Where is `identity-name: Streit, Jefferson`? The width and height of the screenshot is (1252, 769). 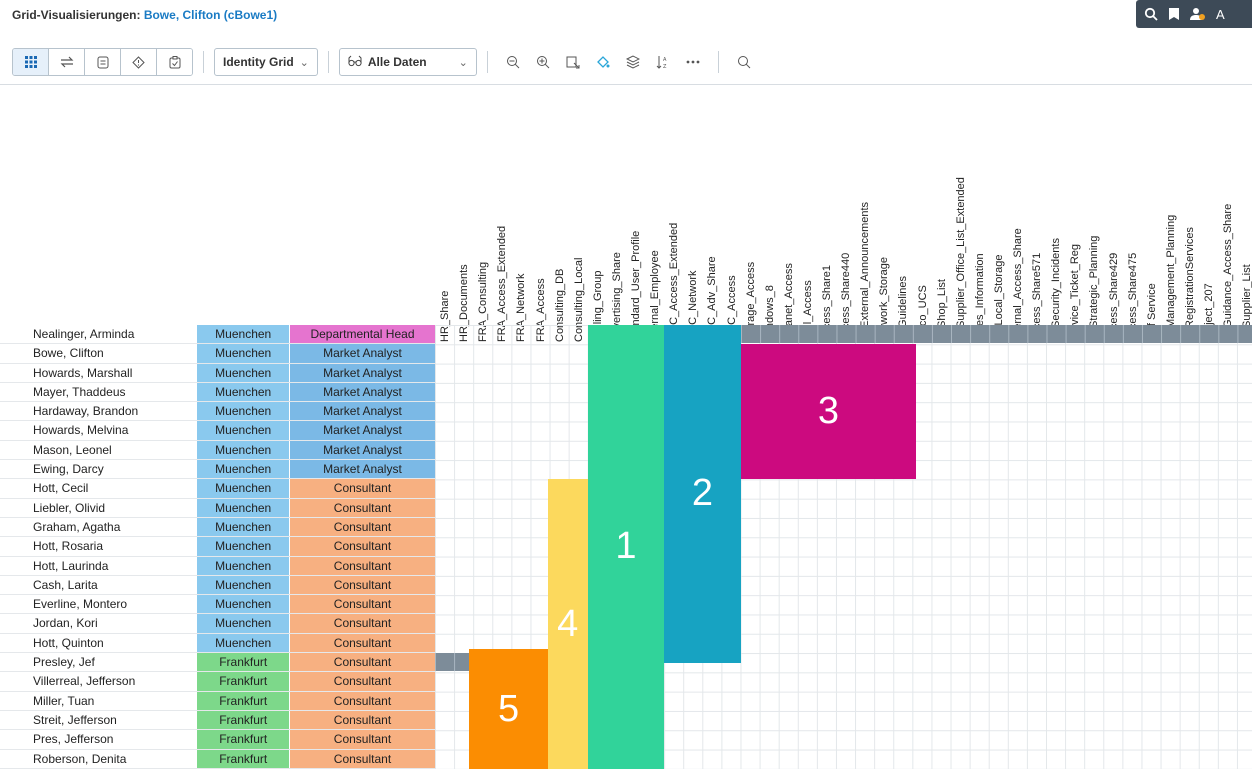 identity-name: Streit, Jefferson is located at coordinates (98, 720).